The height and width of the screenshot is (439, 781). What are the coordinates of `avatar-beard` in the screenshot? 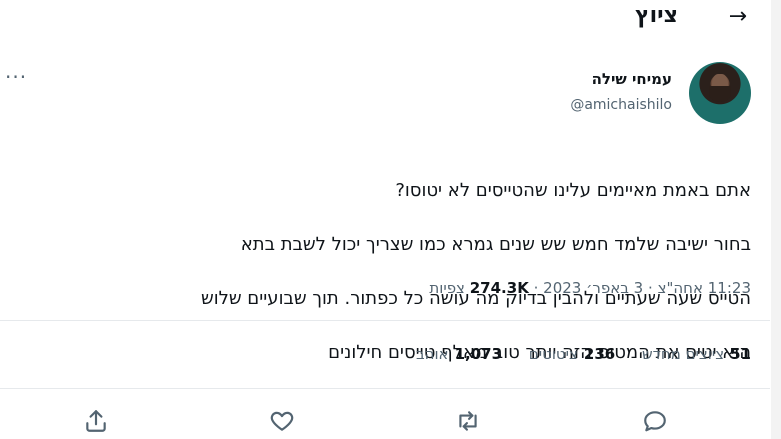 It's located at (720, 94).